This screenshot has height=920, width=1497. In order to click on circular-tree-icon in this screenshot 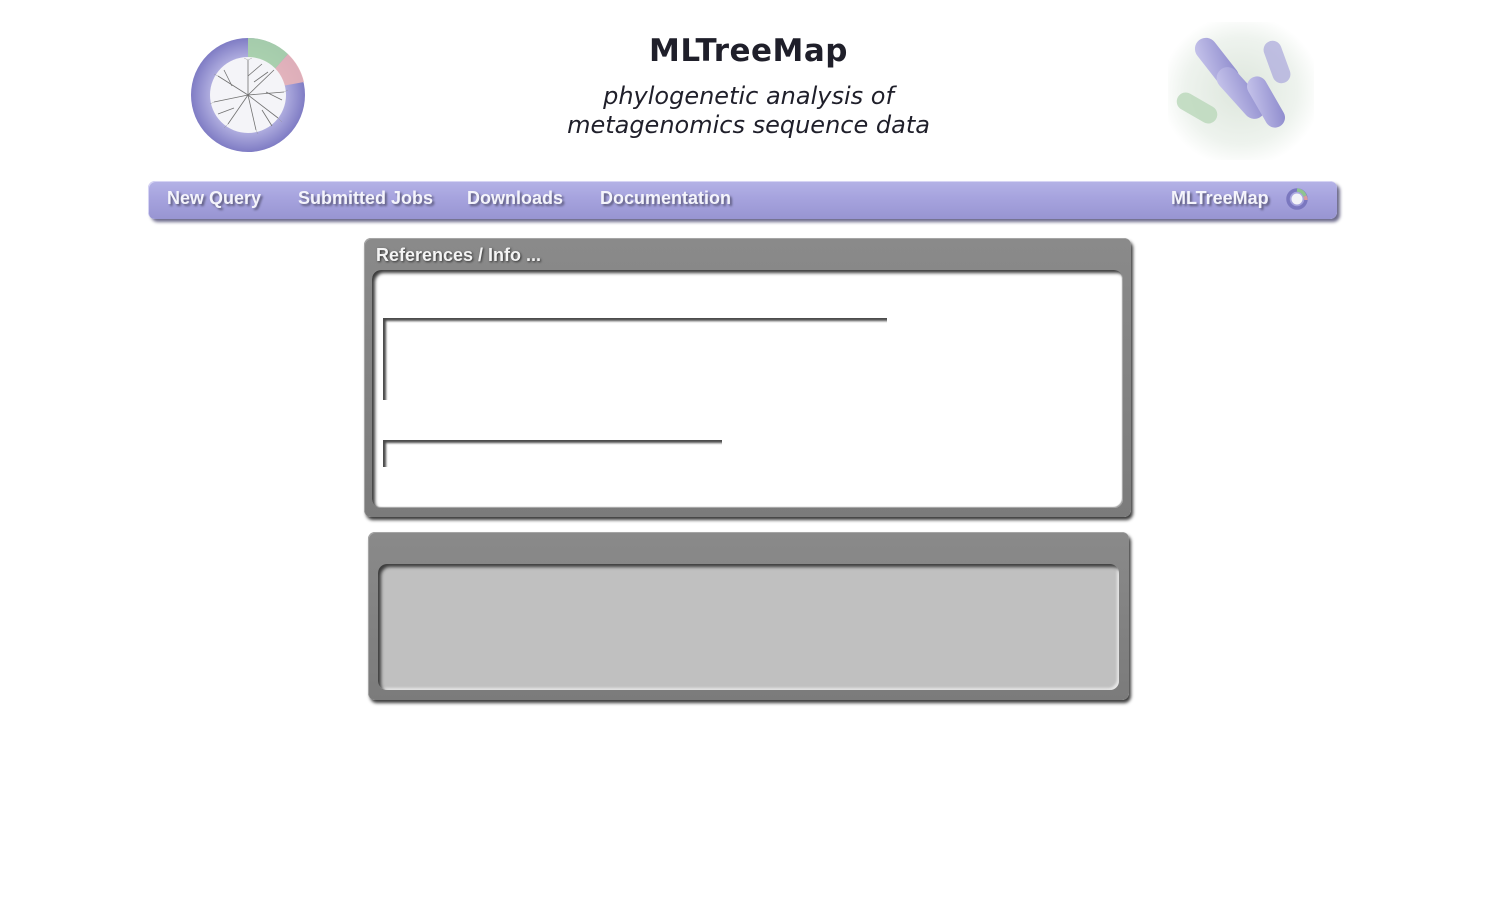, I will do `click(1297, 199)`.